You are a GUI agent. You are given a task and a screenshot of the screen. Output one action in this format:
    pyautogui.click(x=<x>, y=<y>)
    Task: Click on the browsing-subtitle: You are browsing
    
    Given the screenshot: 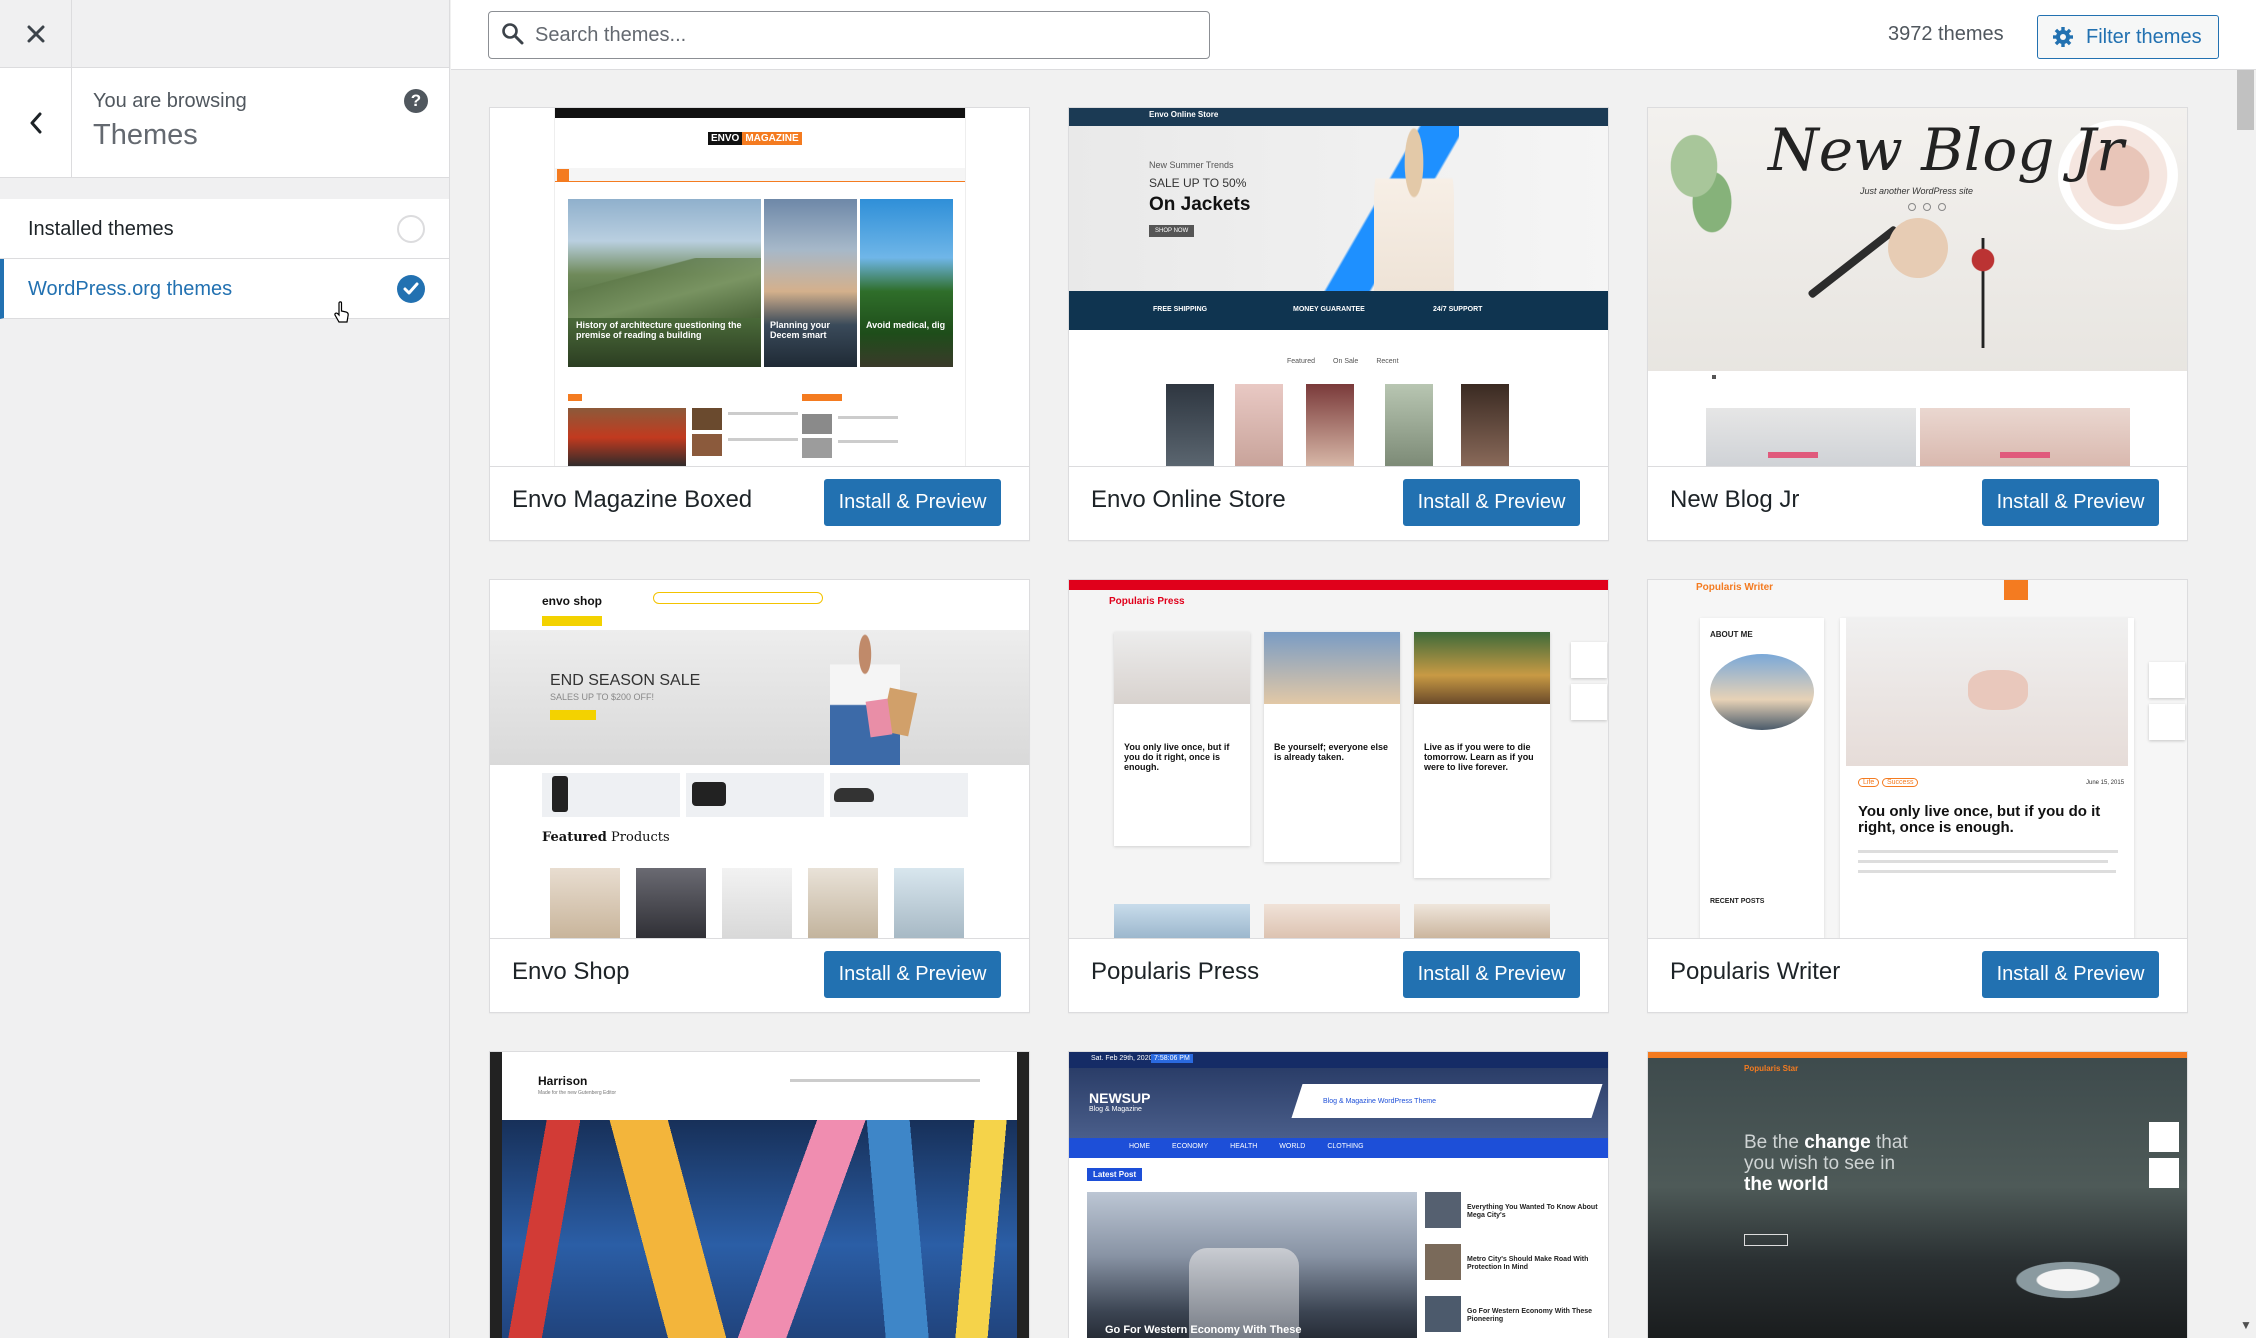 What is the action you would take?
    pyautogui.click(x=170, y=101)
    